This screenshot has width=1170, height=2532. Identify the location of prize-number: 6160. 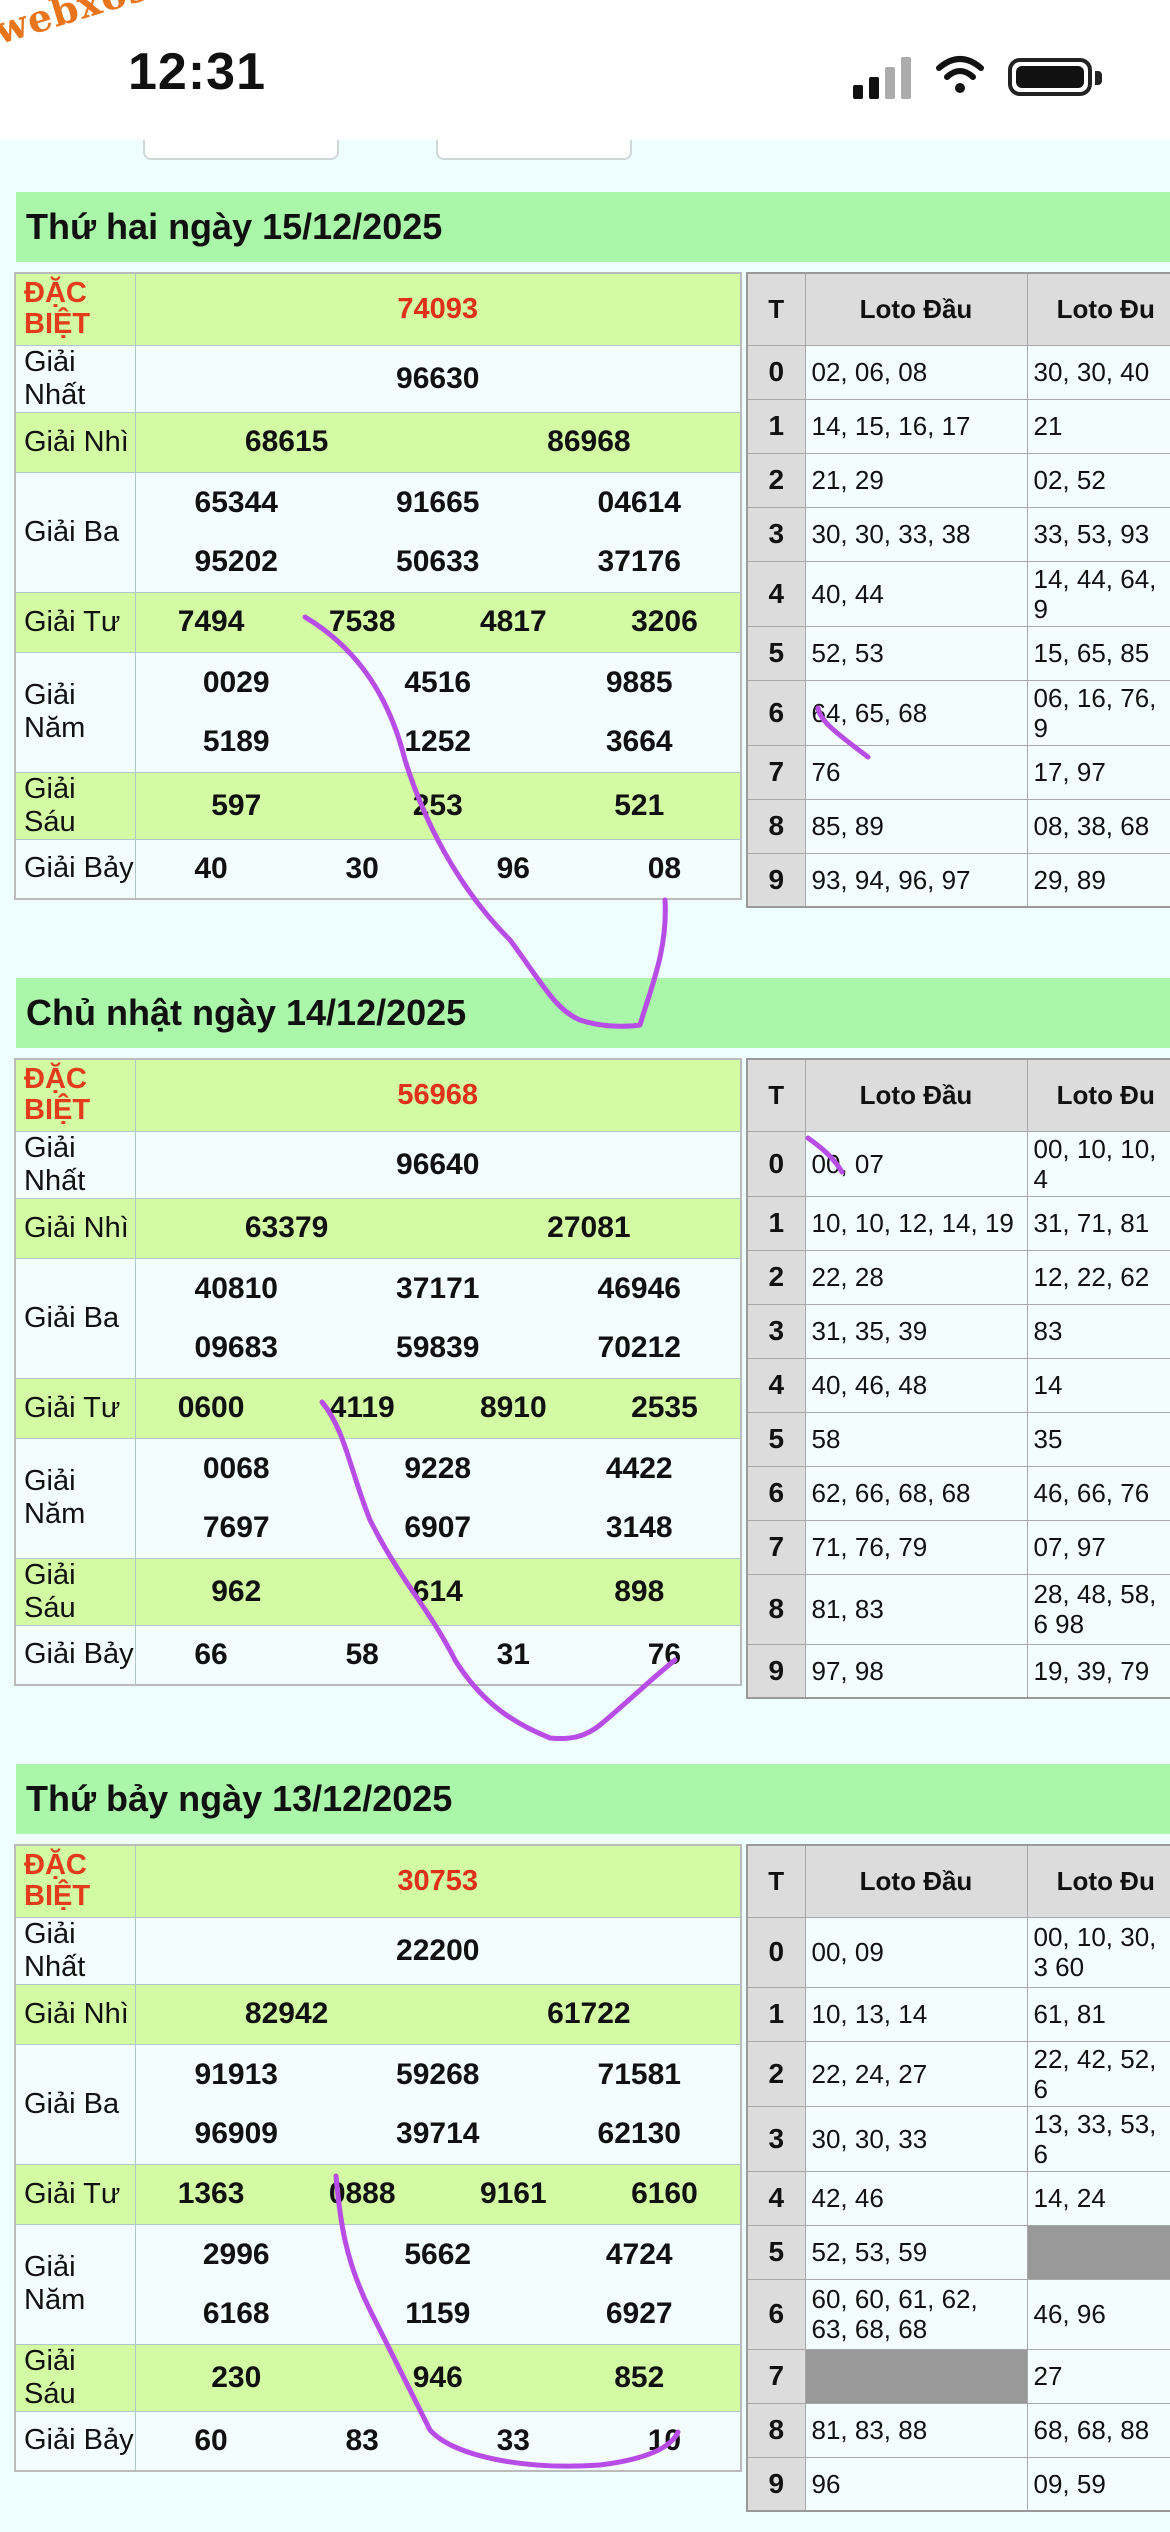
(664, 2193).